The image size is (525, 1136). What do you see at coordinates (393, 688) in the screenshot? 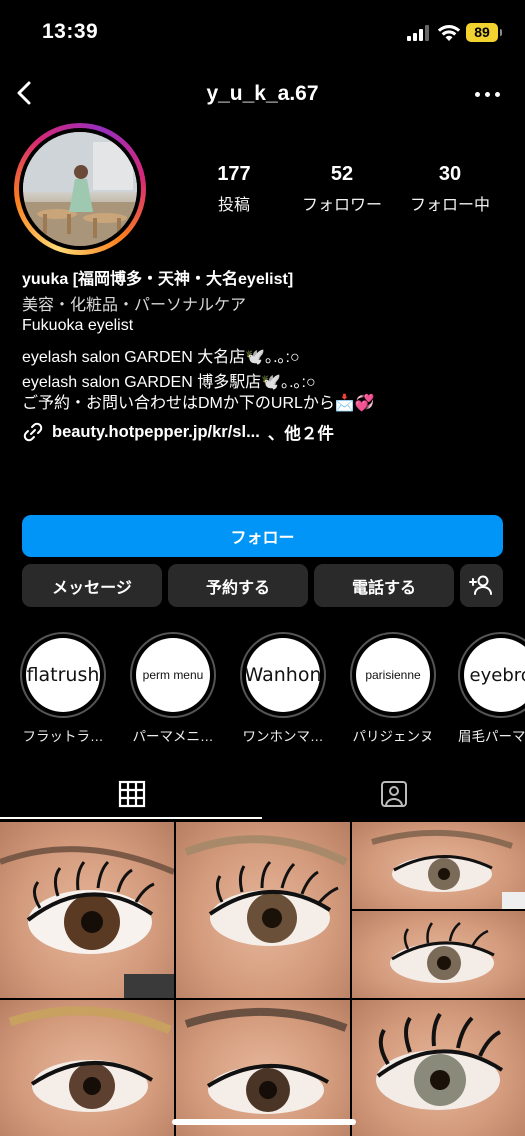
I see `highlight-item: parisienne パリジェンヌ` at bounding box center [393, 688].